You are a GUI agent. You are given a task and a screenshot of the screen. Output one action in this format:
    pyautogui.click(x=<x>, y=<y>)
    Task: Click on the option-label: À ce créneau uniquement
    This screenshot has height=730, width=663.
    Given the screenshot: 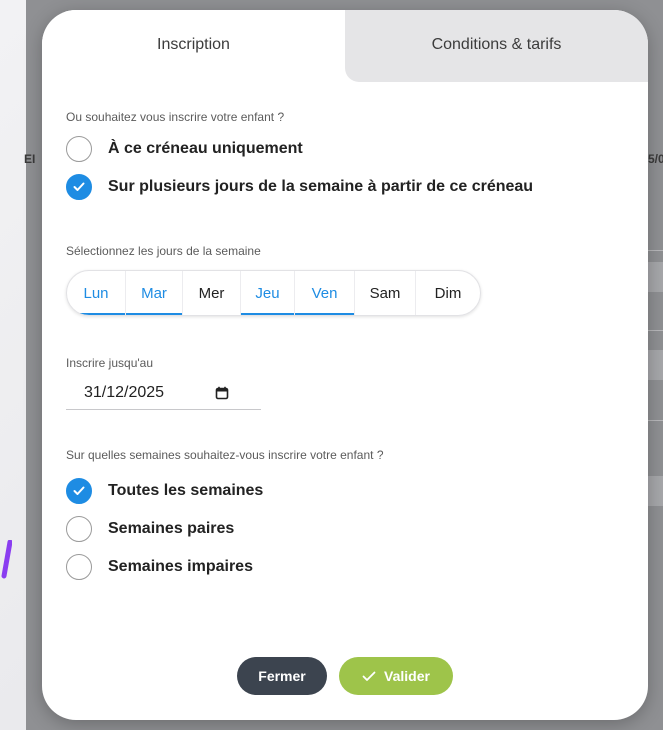 What is the action you would take?
    pyautogui.click(x=205, y=148)
    